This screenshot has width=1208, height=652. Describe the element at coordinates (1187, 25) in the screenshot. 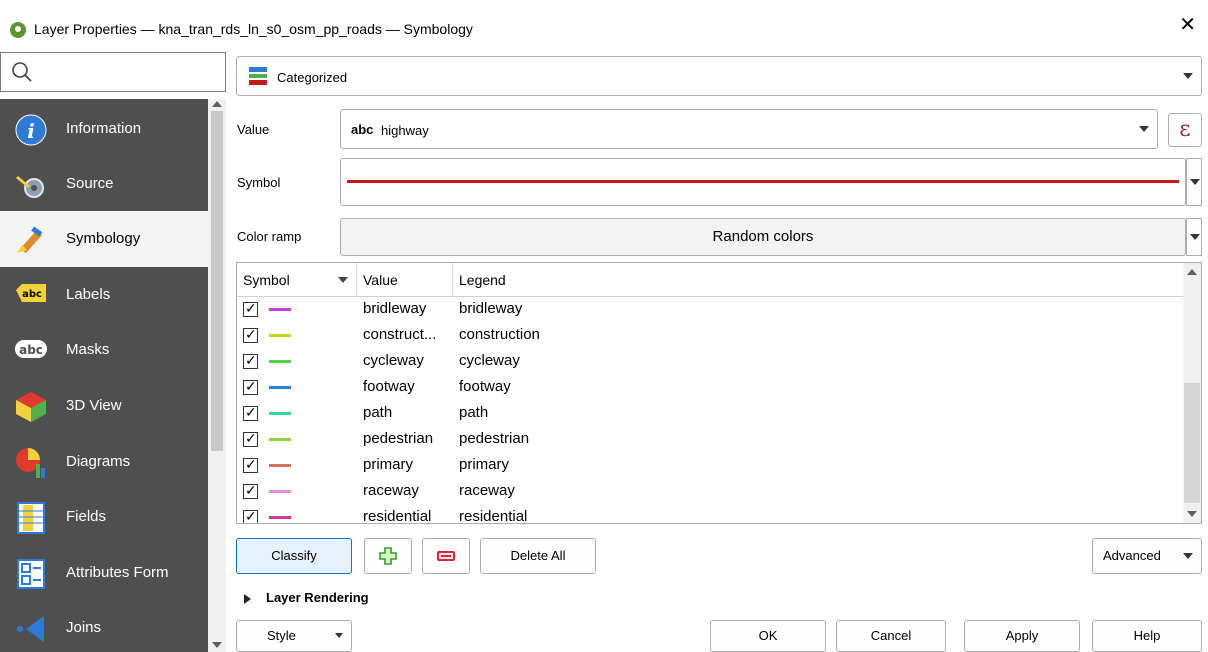

I see `close-icon: ✕` at that location.